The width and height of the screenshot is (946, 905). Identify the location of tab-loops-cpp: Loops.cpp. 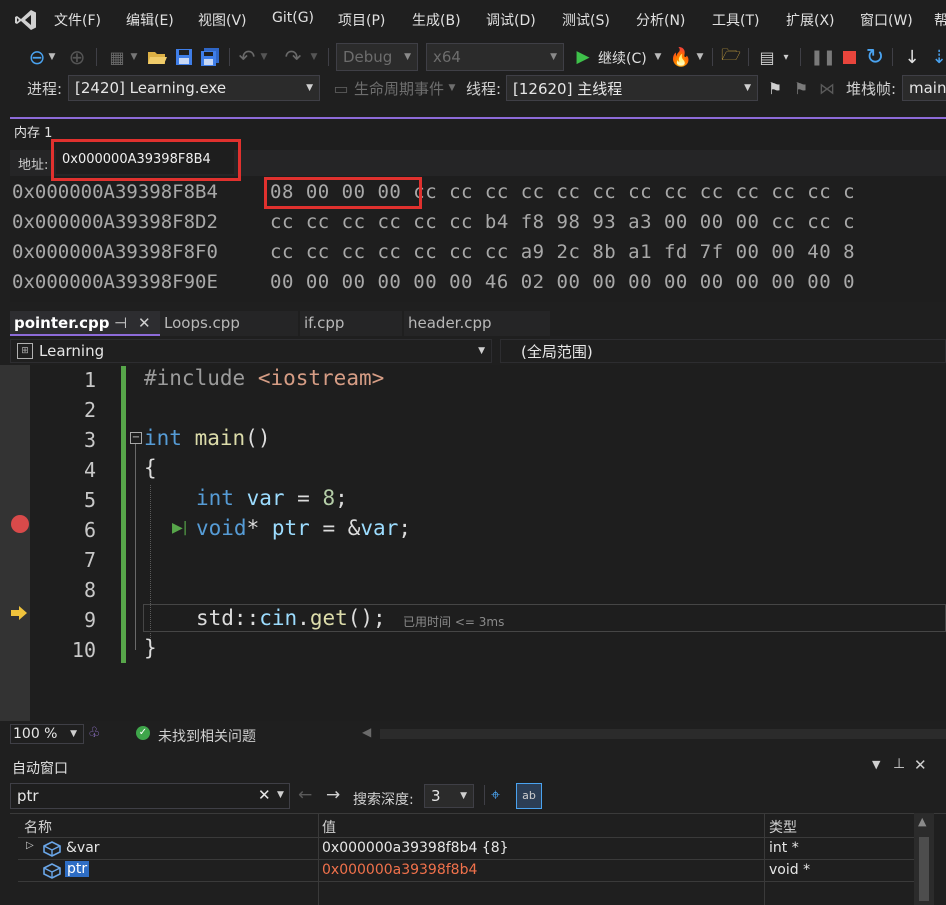
(229, 323).